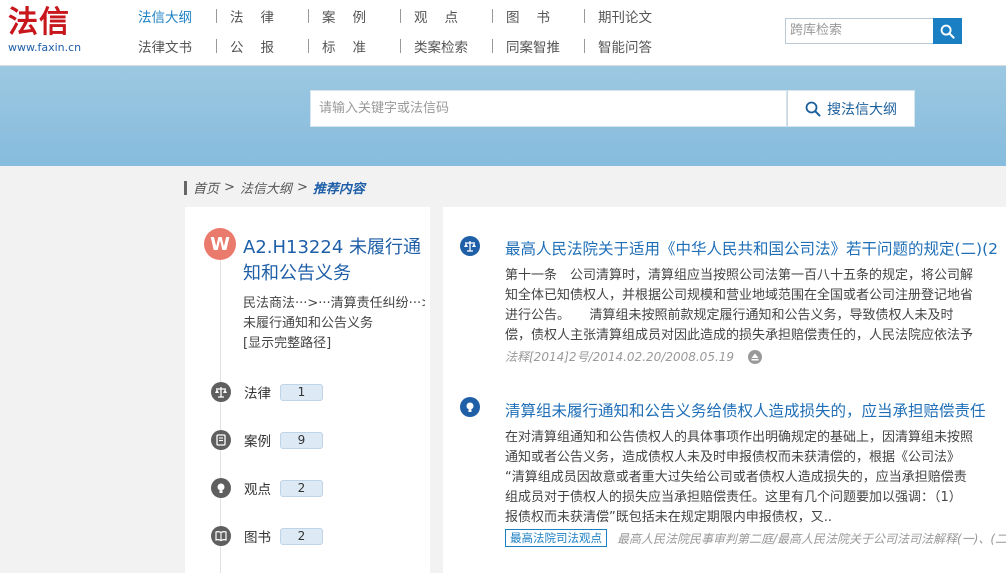 The height and width of the screenshot is (573, 1006). I want to click on snippet-line: 偿，债权人主张清算组成员对因此造成的损失承担赔偿责任的，人民法院应依法予, so click(739, 335).